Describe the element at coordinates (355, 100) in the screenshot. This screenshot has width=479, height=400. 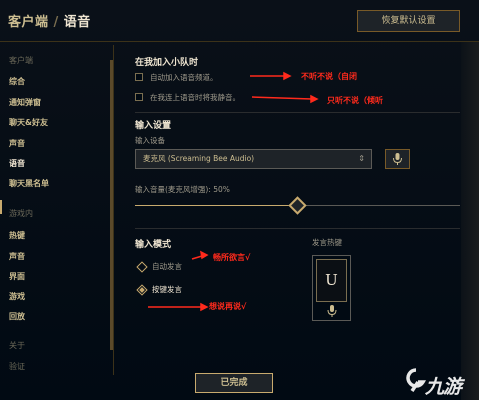
I see `annotation-note: 只听不说（倾听` at that location.